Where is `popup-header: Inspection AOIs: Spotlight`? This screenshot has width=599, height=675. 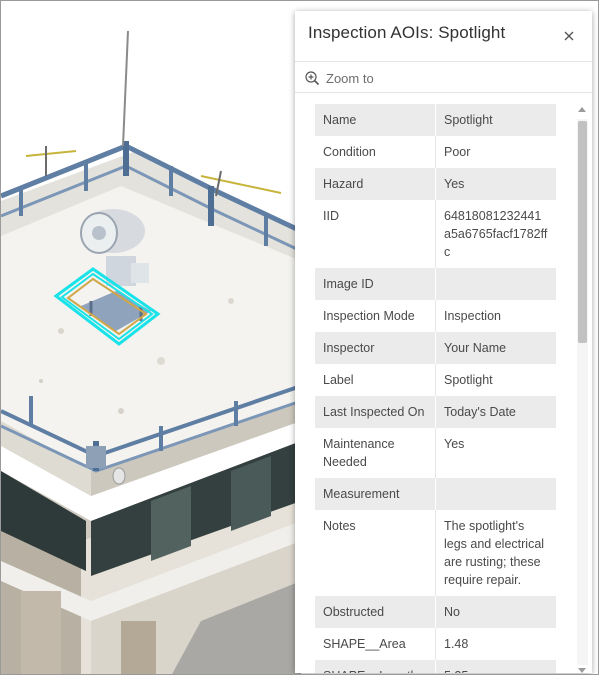
popup-header: Inspection AOIs: Spotlight is located at coordinates (443, 35).